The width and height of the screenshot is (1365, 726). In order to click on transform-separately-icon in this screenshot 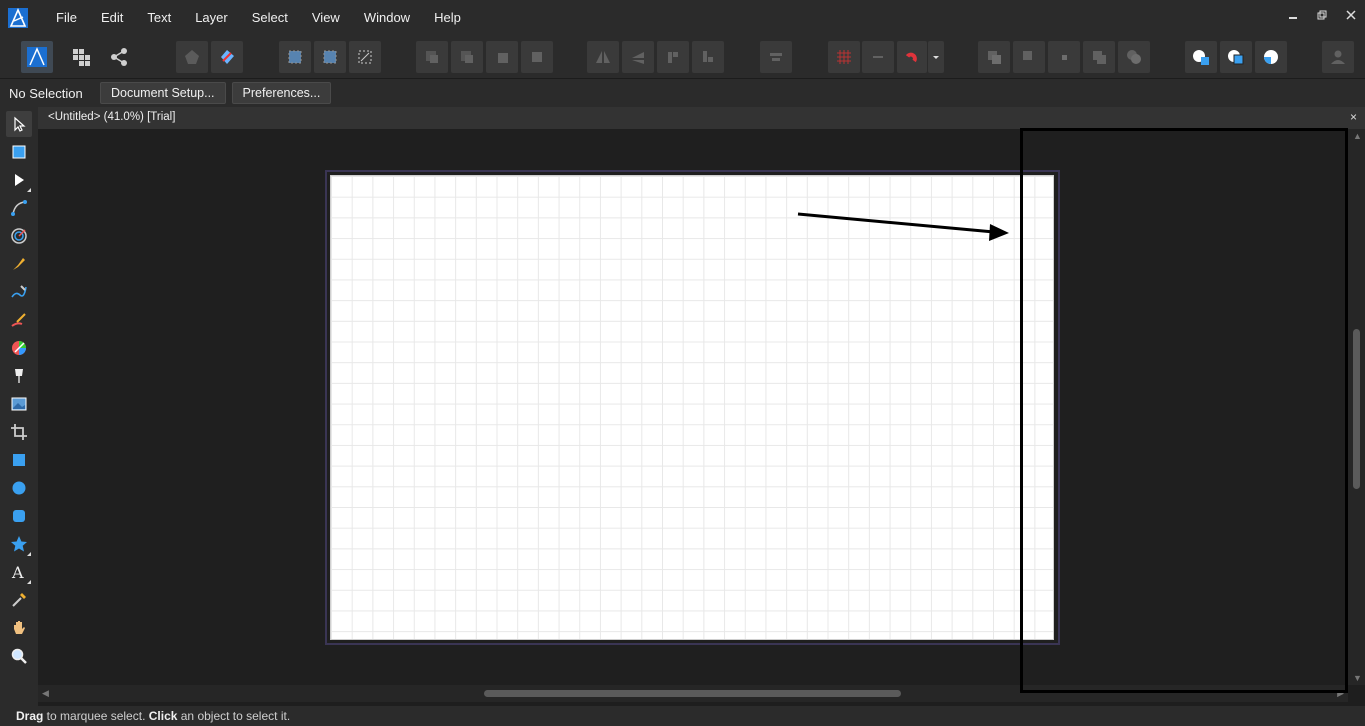, I will do `click(330, 57)`.